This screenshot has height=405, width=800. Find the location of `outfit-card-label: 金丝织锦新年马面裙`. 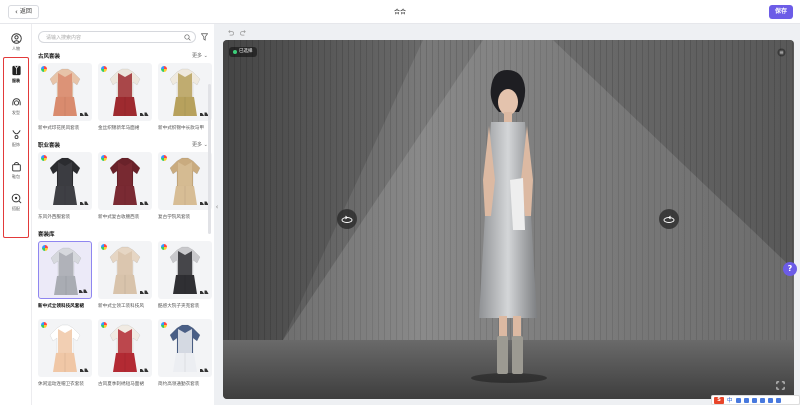

outfit-card-label: 金丝织锦新年马面裙 is located at coordinates (119, 128).